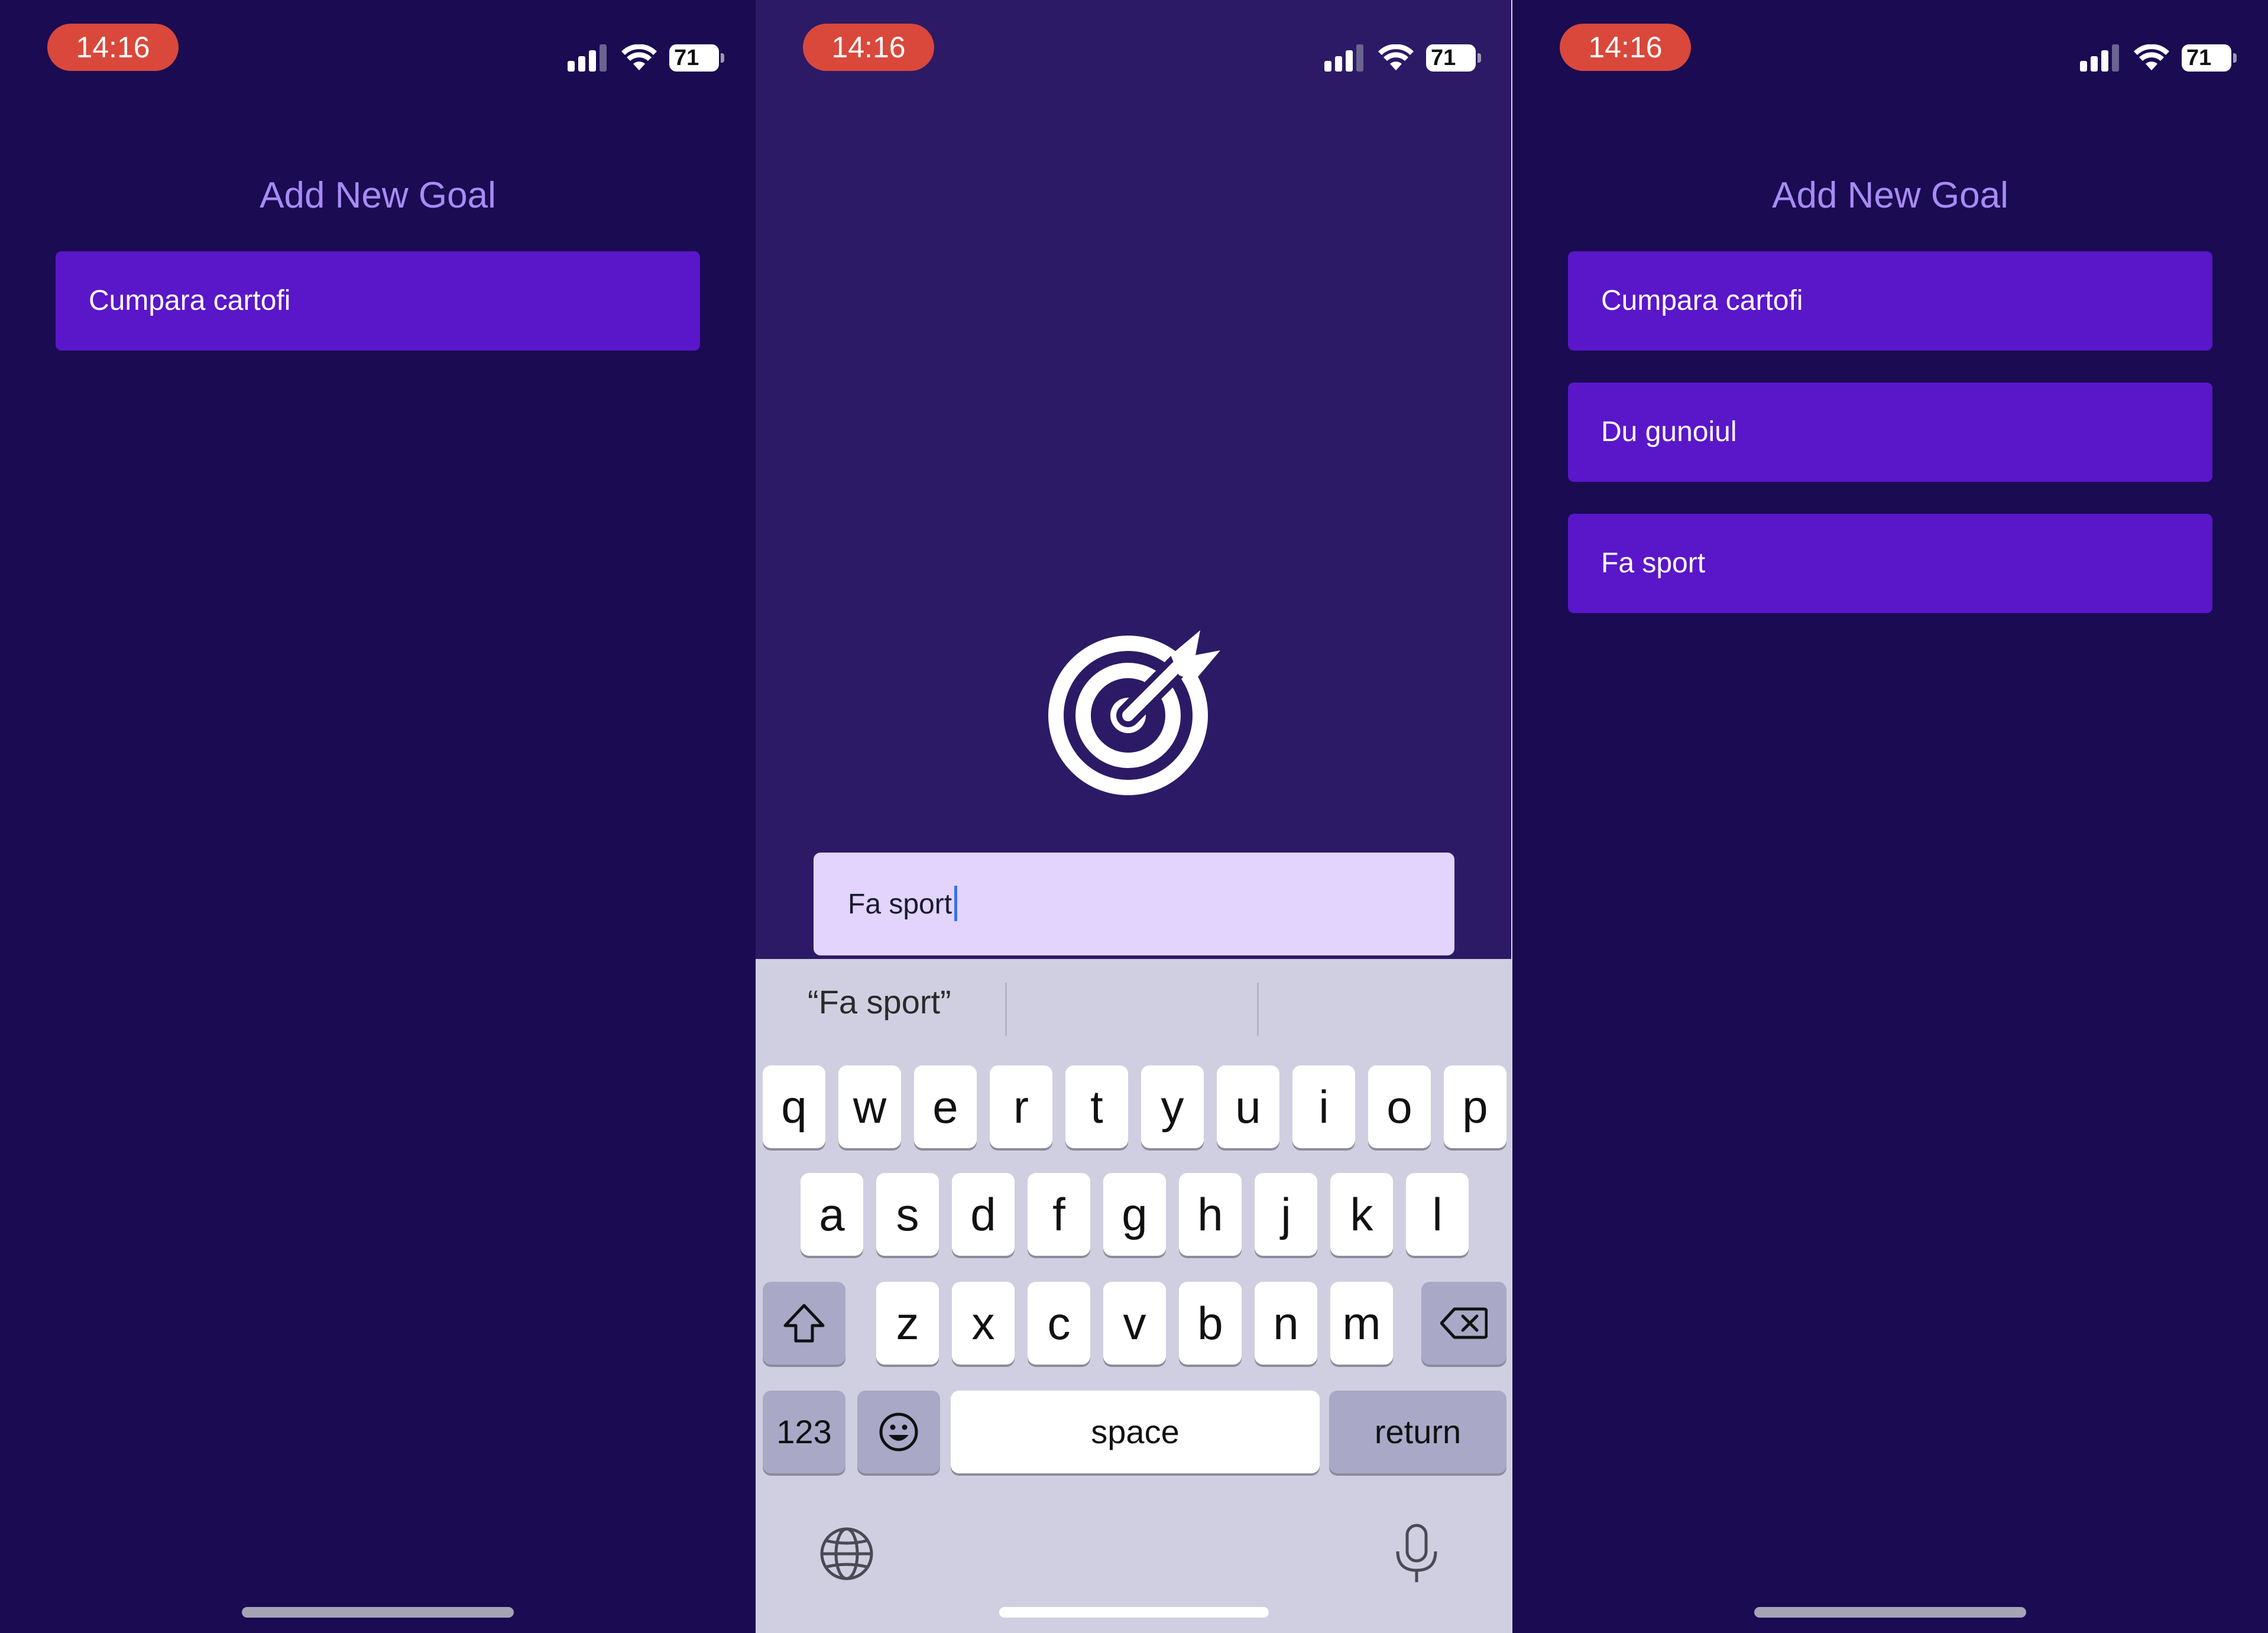 The width and height of the screenshot is (2268, 1633). What do you see at coordinates (1059, 1214) in the screenshot?
I see `key-f: f` at bounding box center [1059, 1214].